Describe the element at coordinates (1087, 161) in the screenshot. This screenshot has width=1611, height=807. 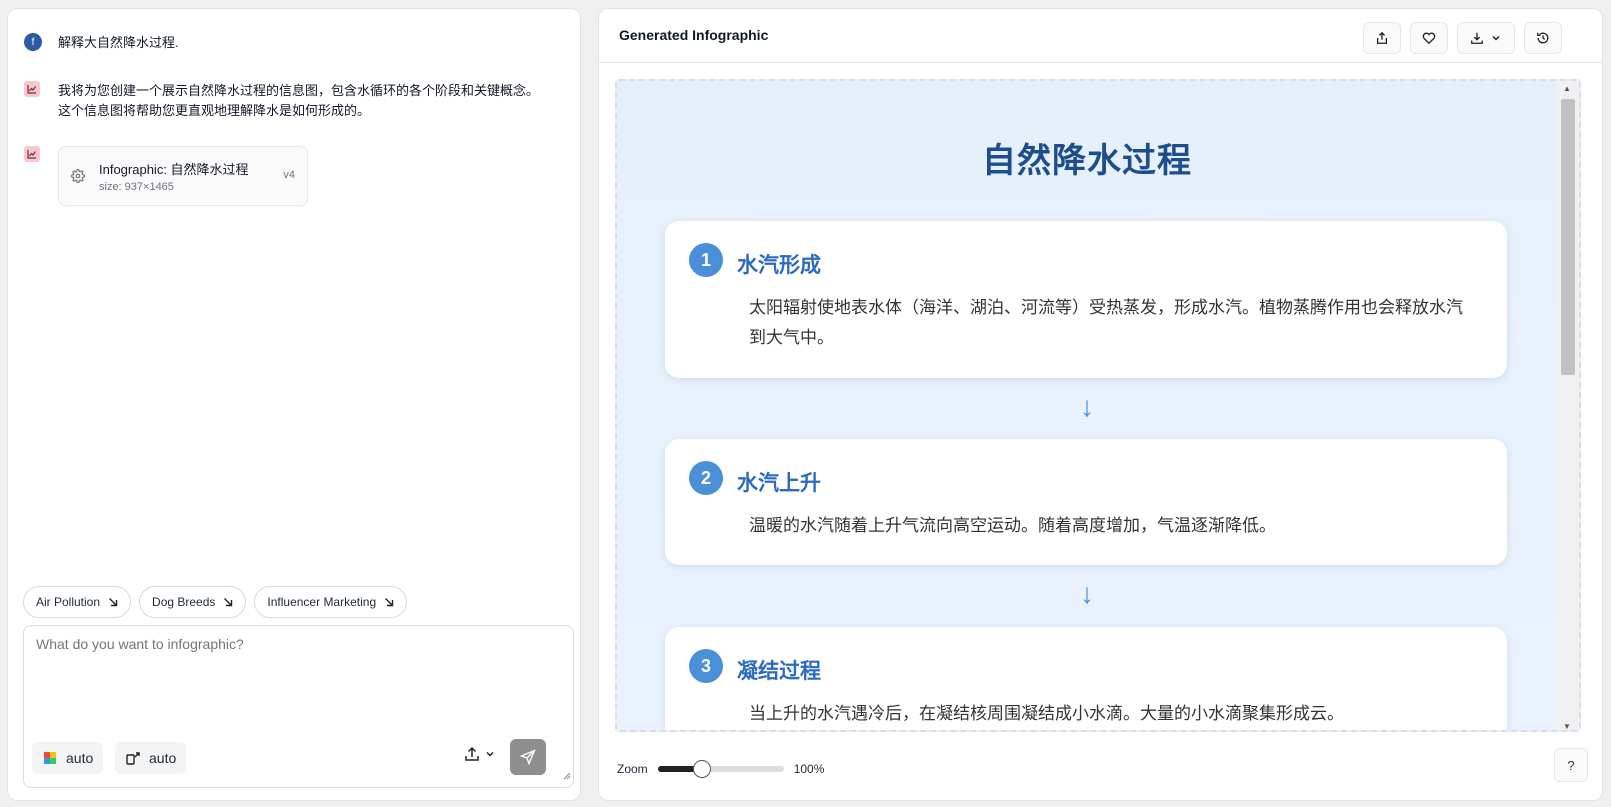
I see `infographic-title: 自然降水过程` at that location.